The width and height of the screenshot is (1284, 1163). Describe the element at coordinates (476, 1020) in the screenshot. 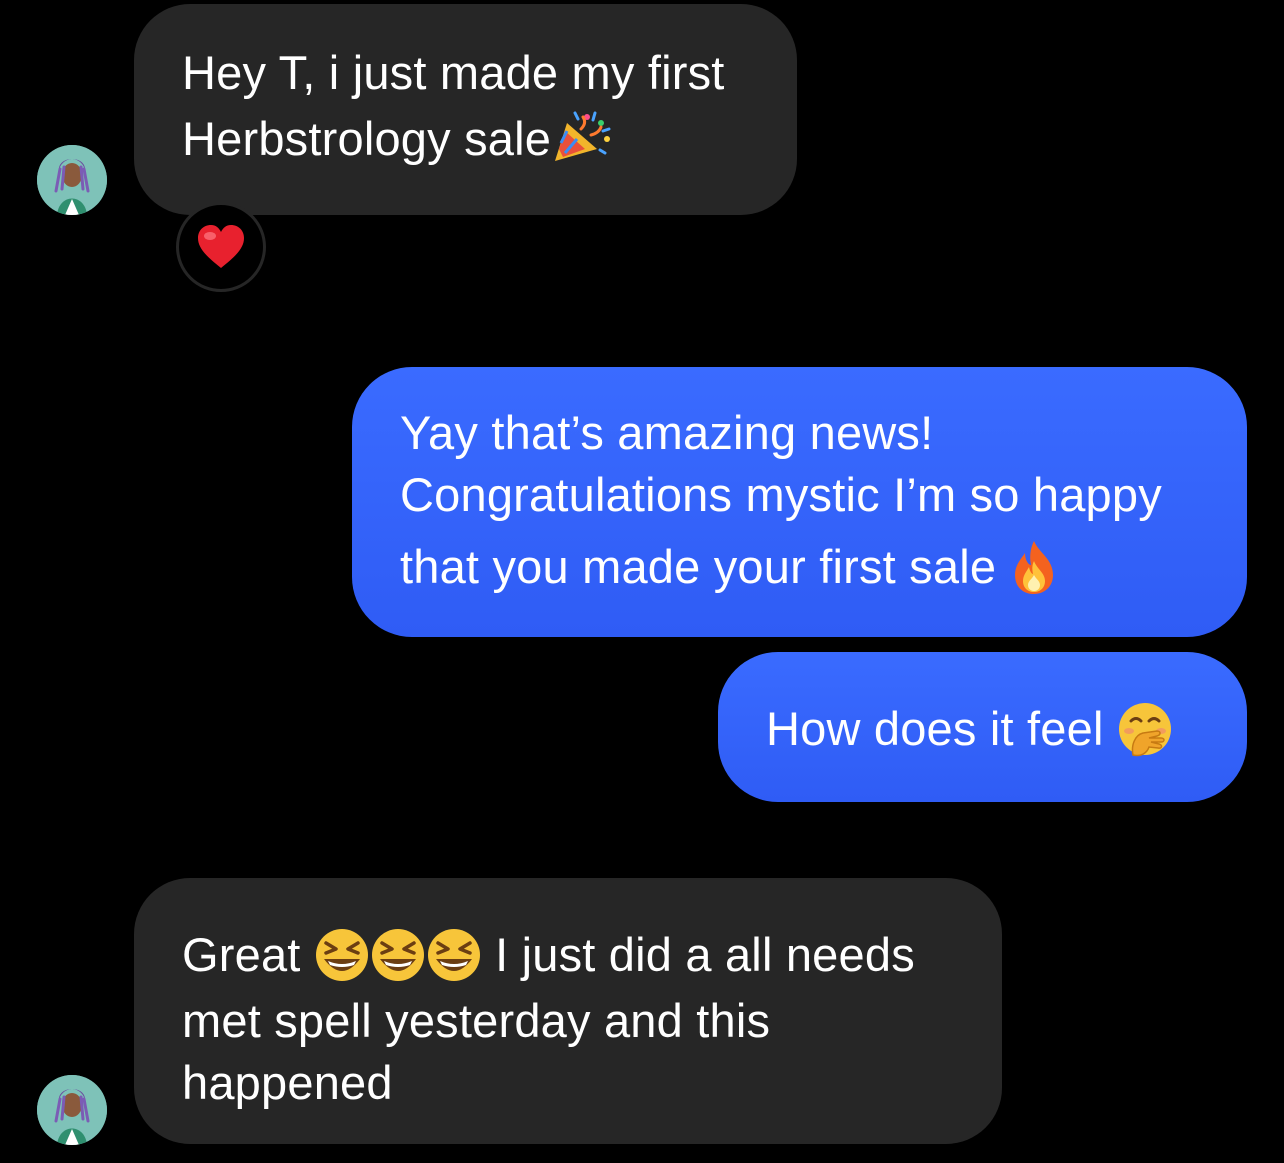

I see `message-text-line: met spell yesterday and this` at that location.